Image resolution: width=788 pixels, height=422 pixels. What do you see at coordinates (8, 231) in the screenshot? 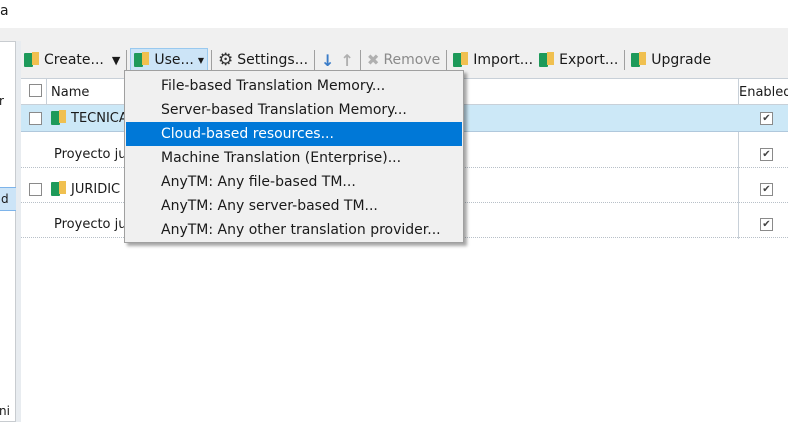
I see `left-panel: r d ni` at bounding box center [8, 231].